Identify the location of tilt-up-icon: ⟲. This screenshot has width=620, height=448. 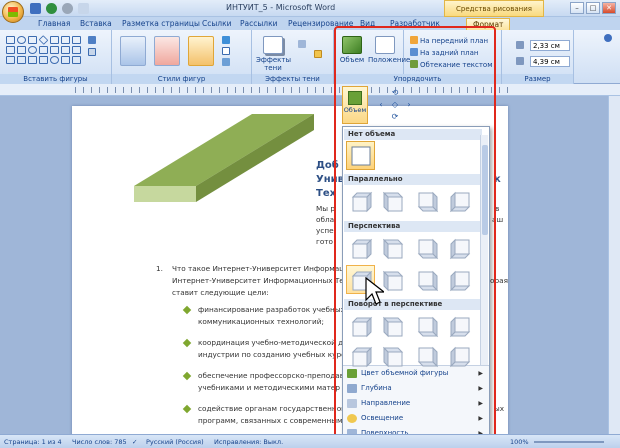
(395, 93).